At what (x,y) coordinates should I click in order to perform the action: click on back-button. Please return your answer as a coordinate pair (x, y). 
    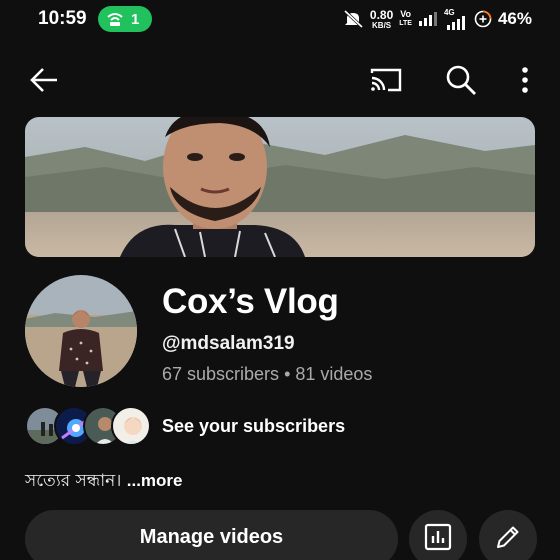
    Looking at the image, I should click on (44, 80).